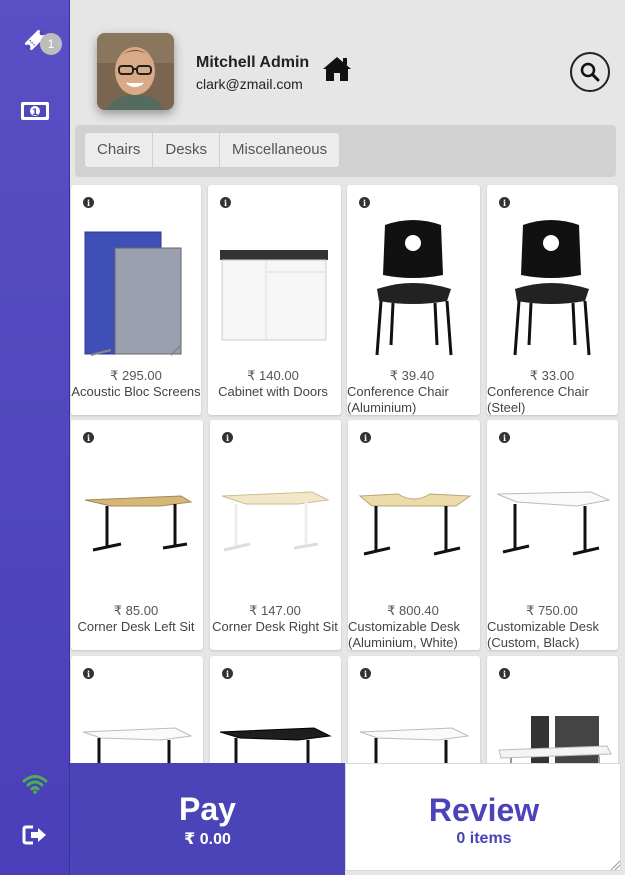 This screenshot has width=625, height=875. I want to click on product-name: Corner Desk Left Sit, so click(136, 626).